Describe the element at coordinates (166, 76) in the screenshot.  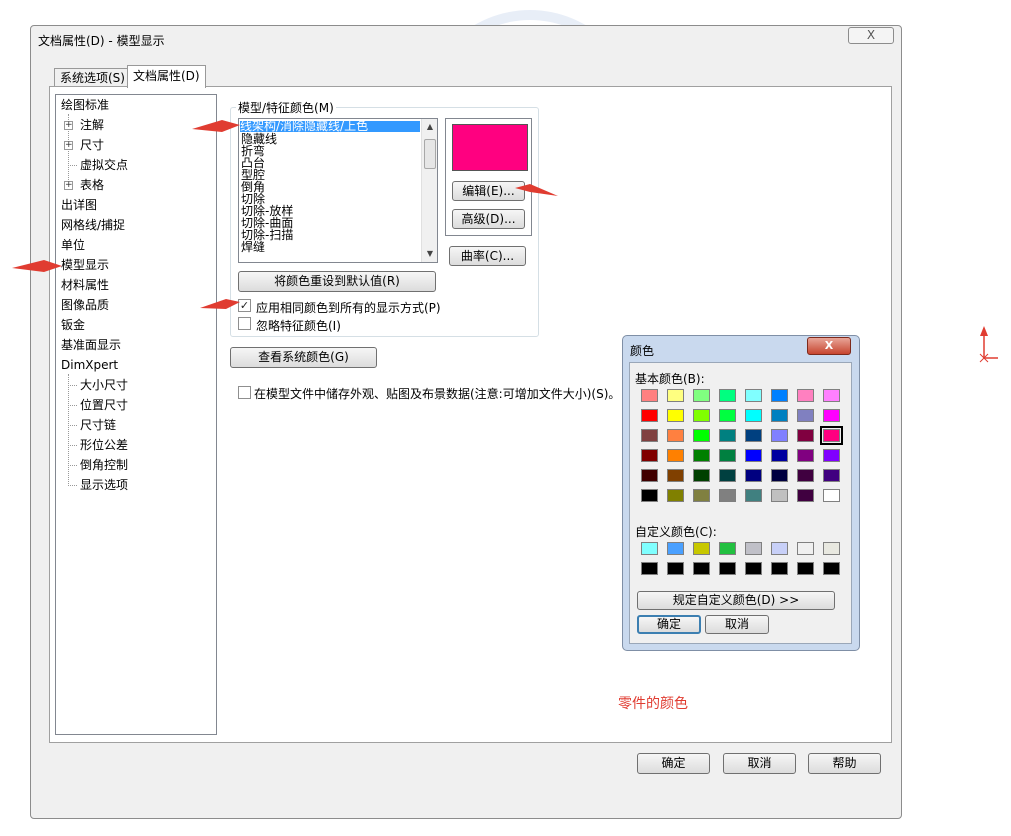
I see `tab-document-properties: 文档属性(D)` at that location.